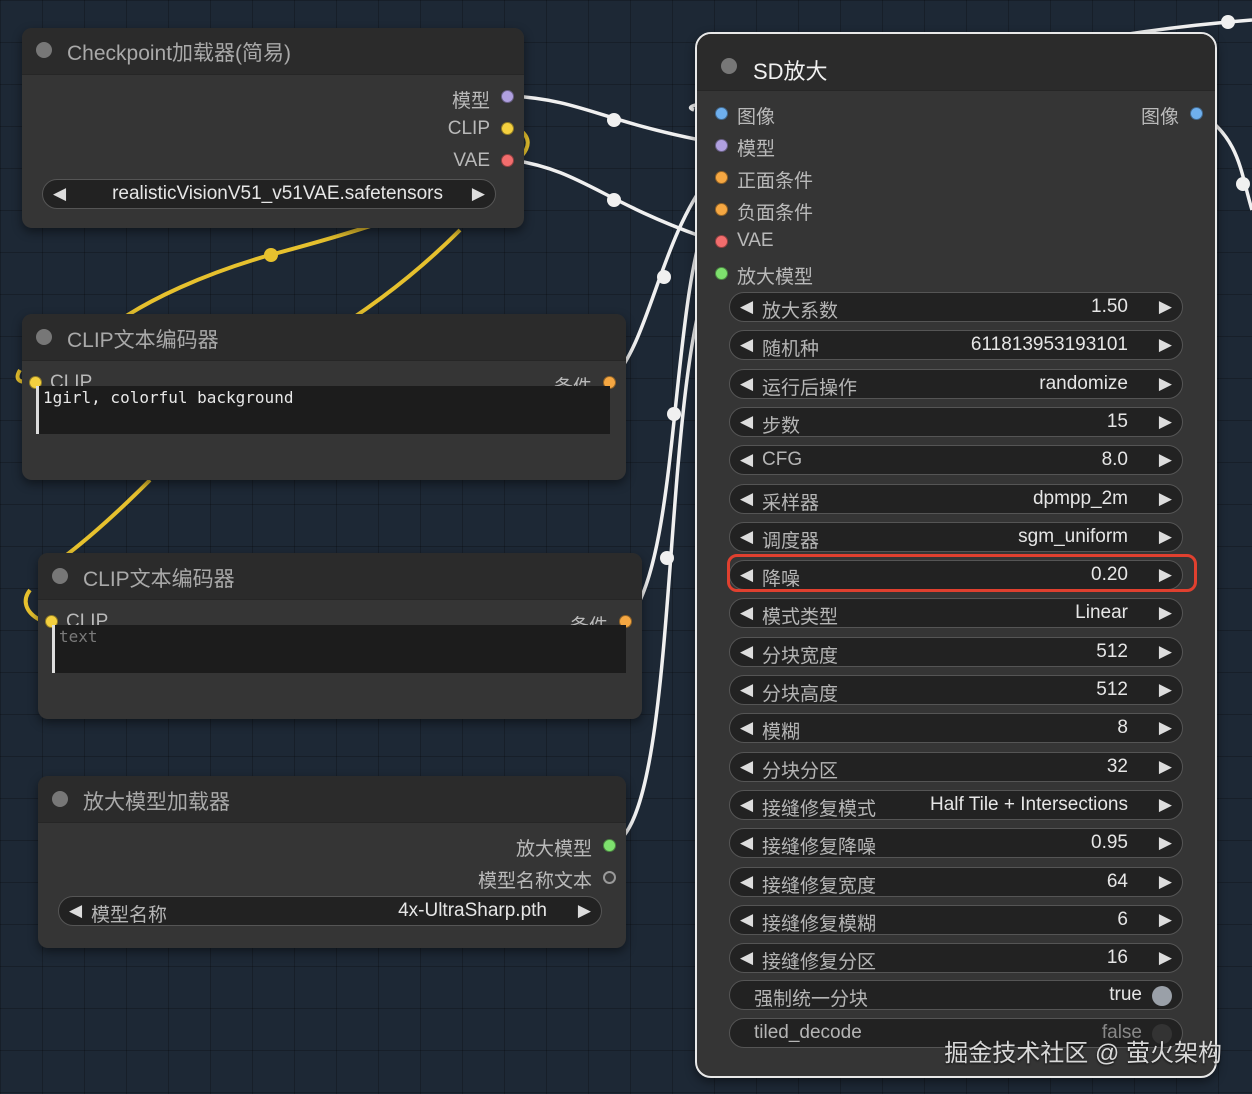 This screenshot has height=1094, width=1252. I want to click on widget-row: ◀ 分块宽度 512 ▶, so click(956, 651).